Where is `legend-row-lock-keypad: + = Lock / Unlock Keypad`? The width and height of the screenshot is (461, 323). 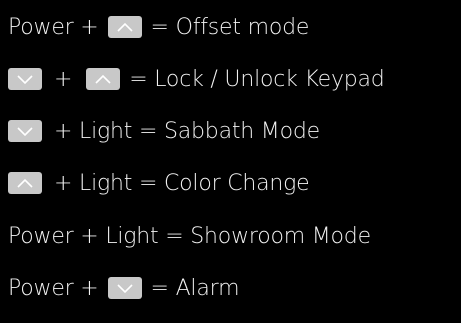
legend-row-lock-keypad: + = Lock / Unlock Keypad is located at coordinates (196, 79).